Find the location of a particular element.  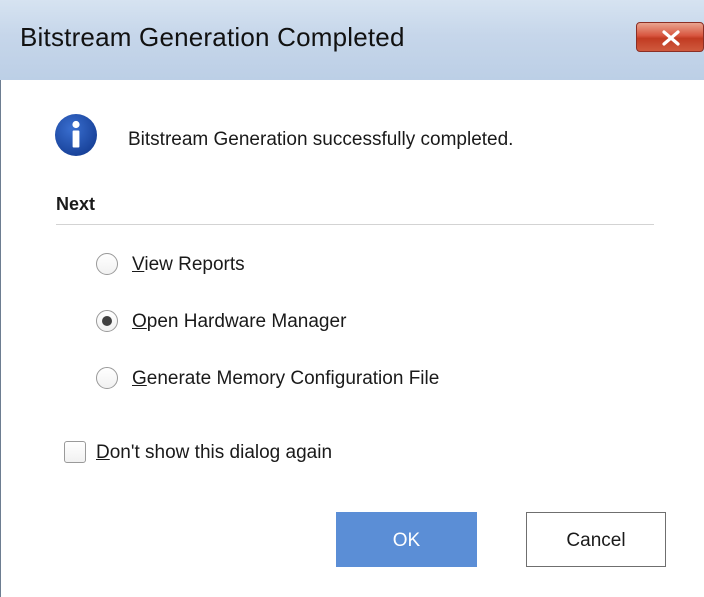

title-bar: Bitstream Generation Completed is located at coordinates (352, 40).